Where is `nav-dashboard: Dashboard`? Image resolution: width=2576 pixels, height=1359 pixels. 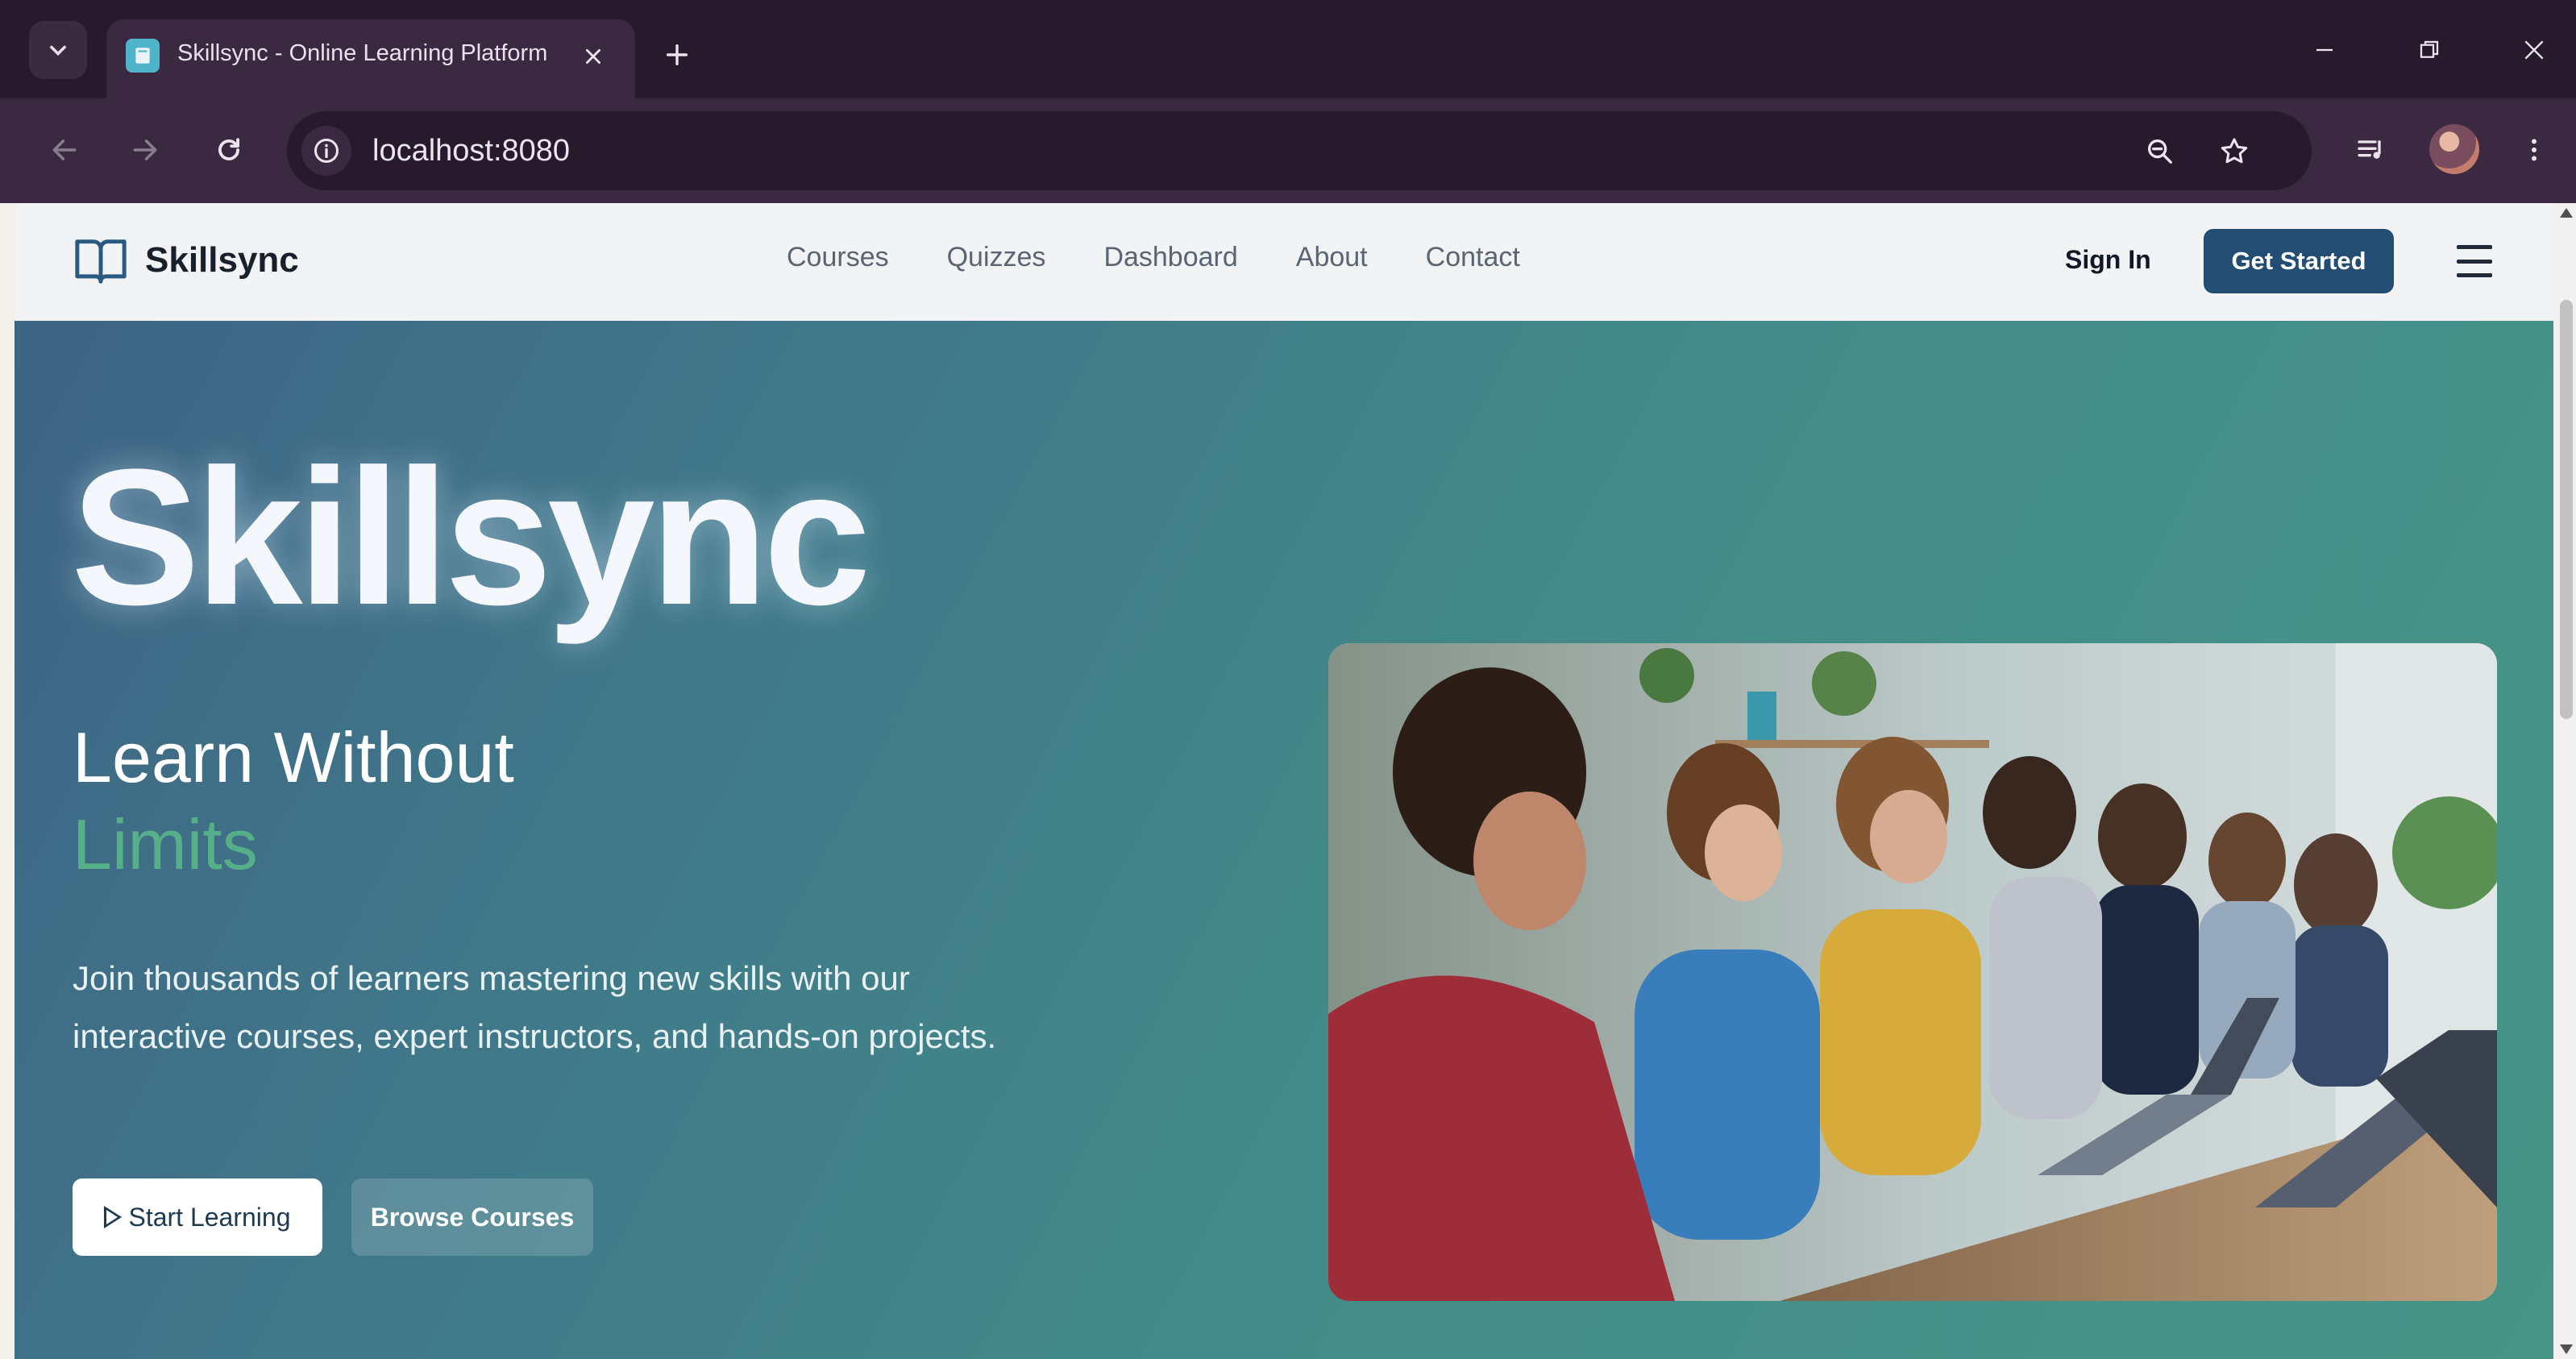
nav-dashboard: Dashboard is located at coordinates (1170, 257).